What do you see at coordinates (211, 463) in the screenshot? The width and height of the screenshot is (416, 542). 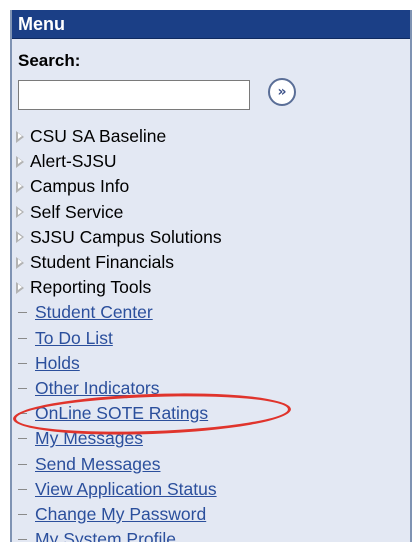 I see `link-item-send-messages: Send Messages` at bounding box center [211, 463].